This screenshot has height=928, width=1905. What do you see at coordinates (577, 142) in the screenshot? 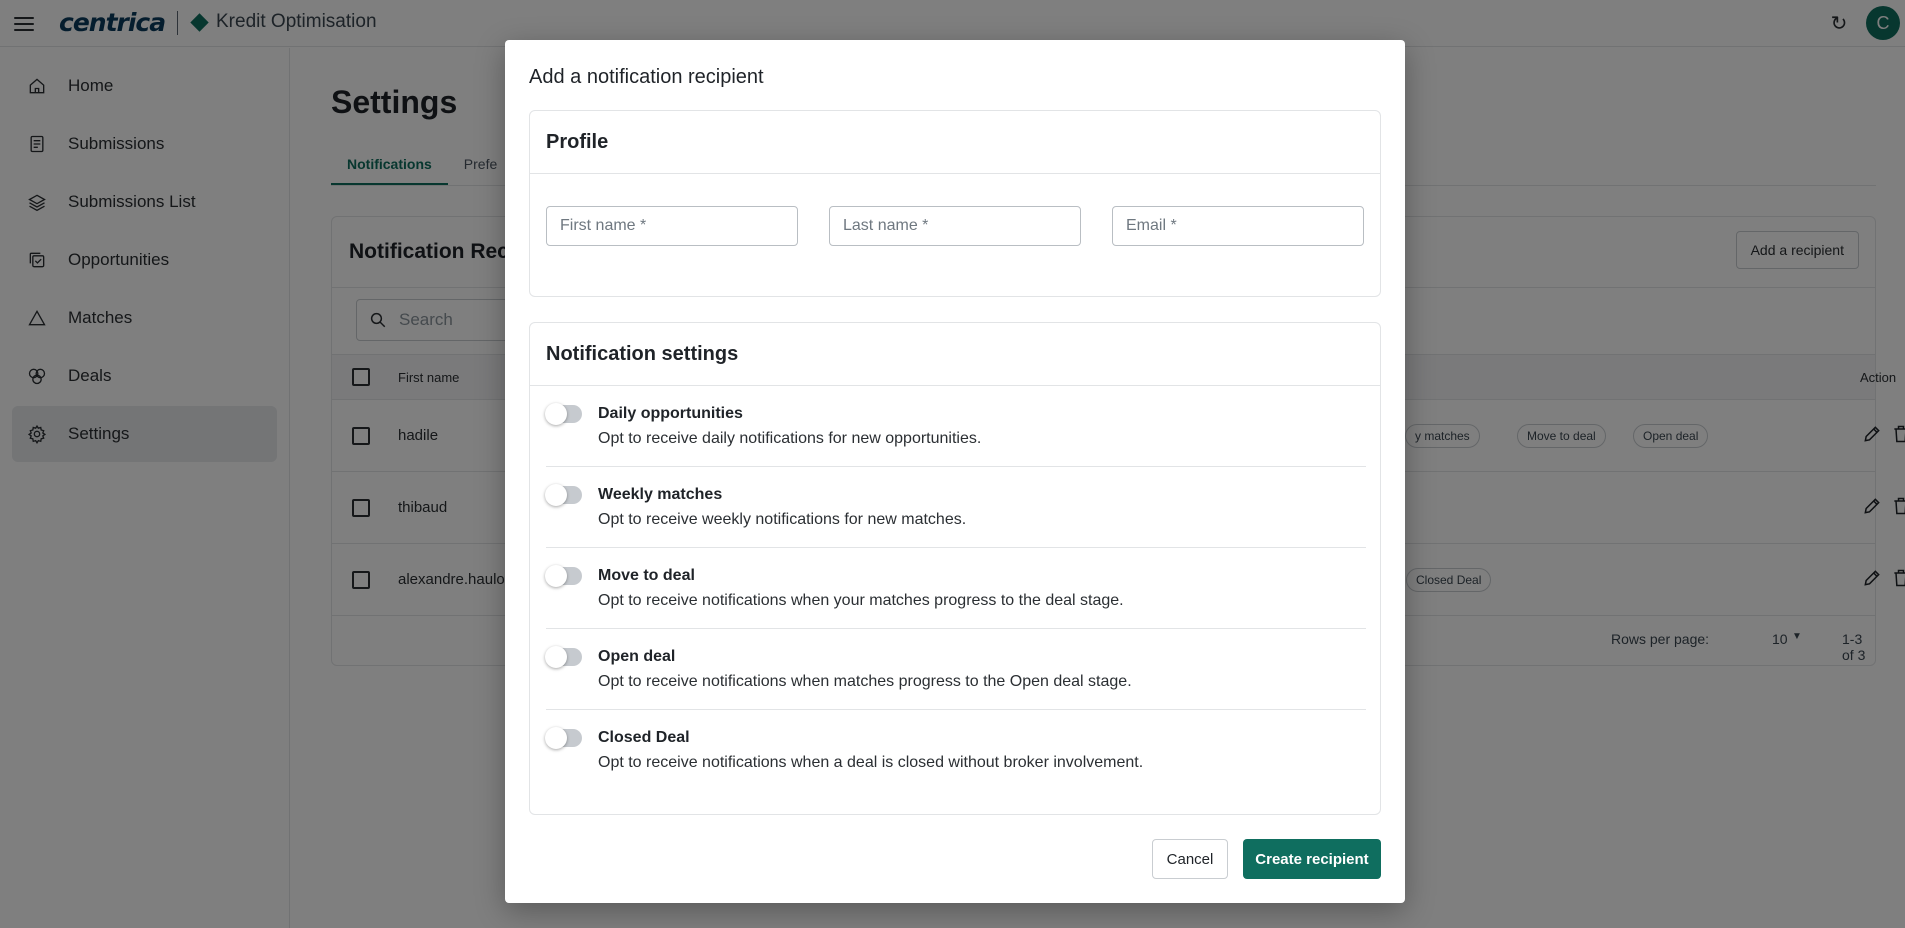
I see `profile-title: Profile` at bounding box center [577, 142].